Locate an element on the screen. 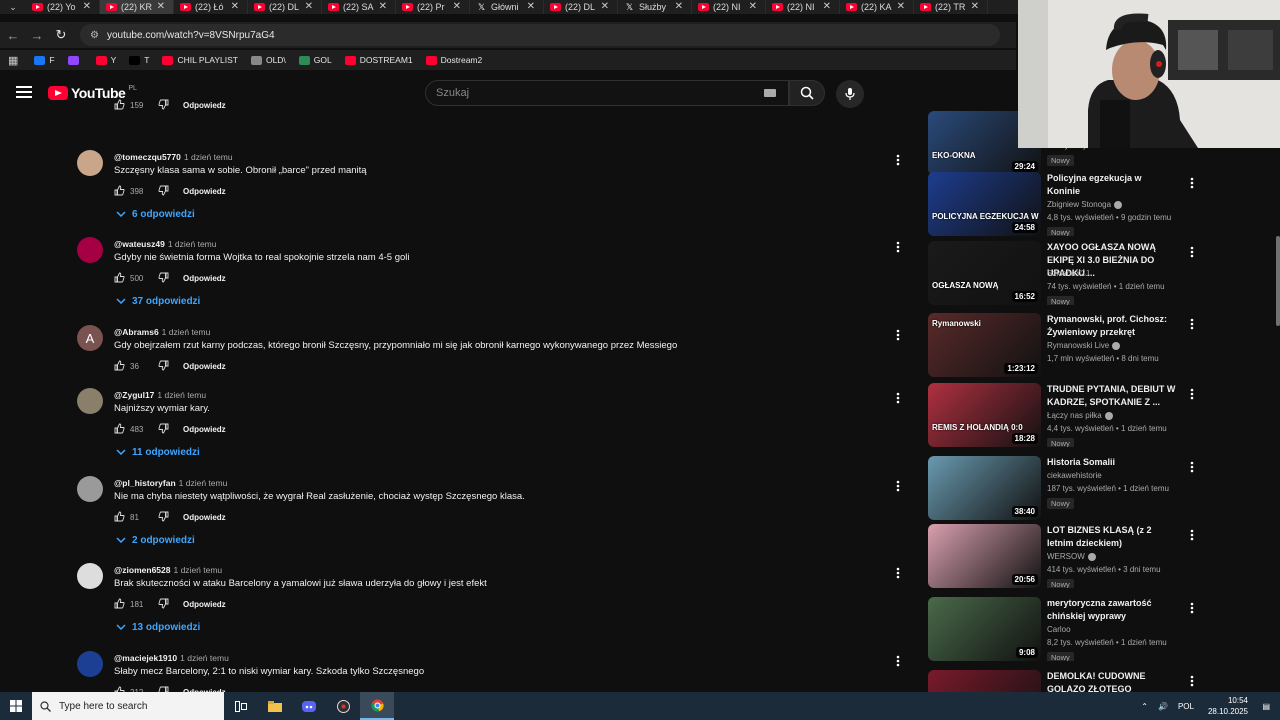  file-explorer-icon is located at coordinates (275, 706).